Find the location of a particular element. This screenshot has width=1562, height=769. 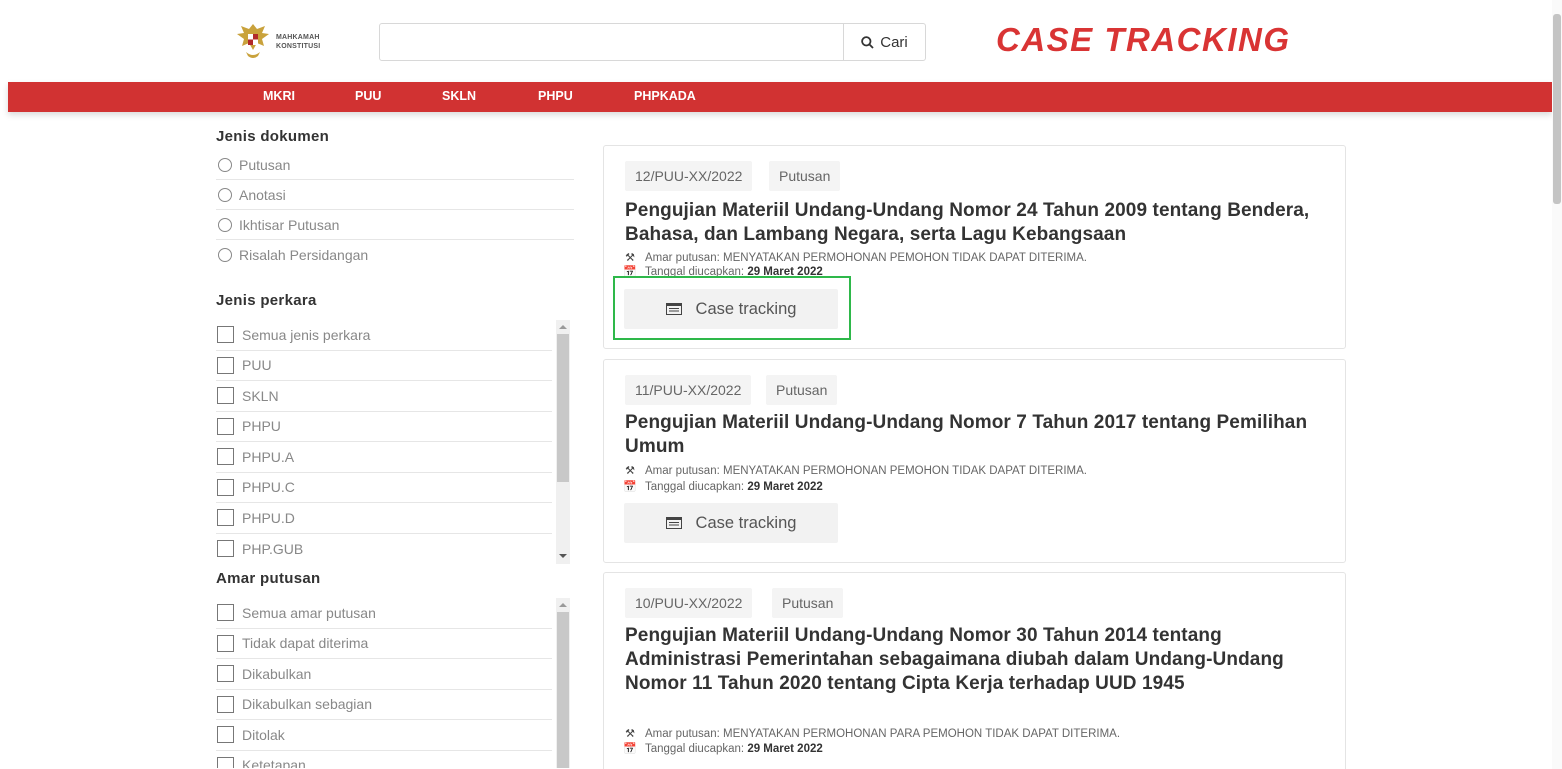

radio-option-putusan: Putusan is located at coordinates (395, 165).